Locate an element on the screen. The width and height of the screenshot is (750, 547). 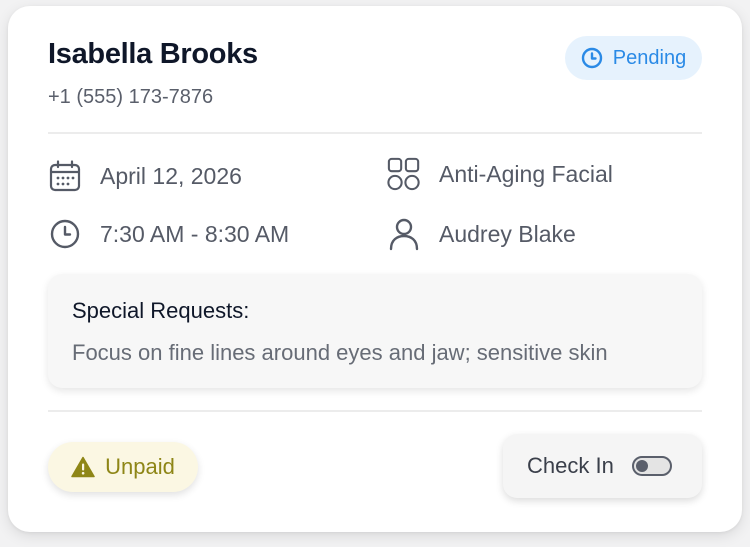
appointment-service: Anti-Aging Facial is located at coordinates (526, 173).